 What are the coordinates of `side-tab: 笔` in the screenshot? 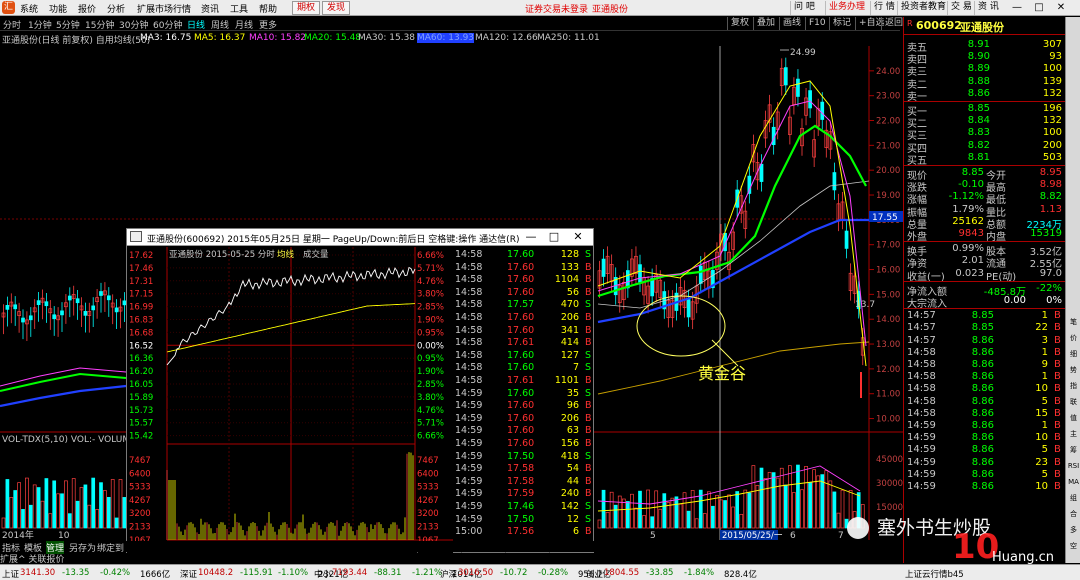 It's located at (1073, 322).